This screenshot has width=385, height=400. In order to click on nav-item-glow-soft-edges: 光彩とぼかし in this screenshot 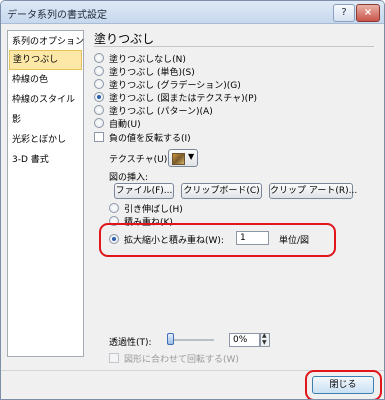, I will do `click(45, 140)`.